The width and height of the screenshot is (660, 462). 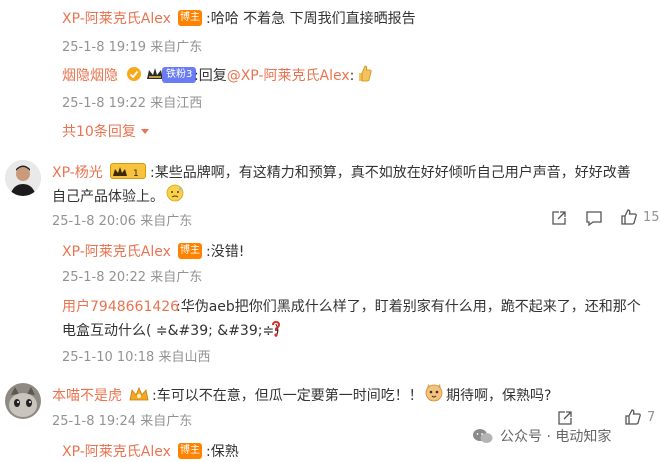 I want to click on reply-time: 25-1-8 19:19 来自广东, so click(x=132, y=47).